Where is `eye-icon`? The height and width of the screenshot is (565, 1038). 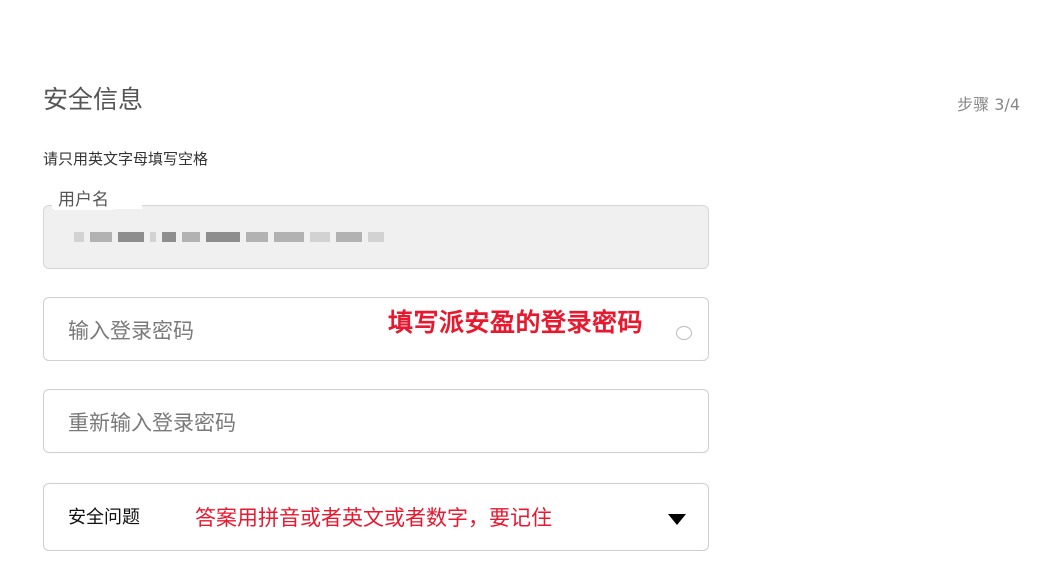 eye-icon is located at coordinates (684, 333).